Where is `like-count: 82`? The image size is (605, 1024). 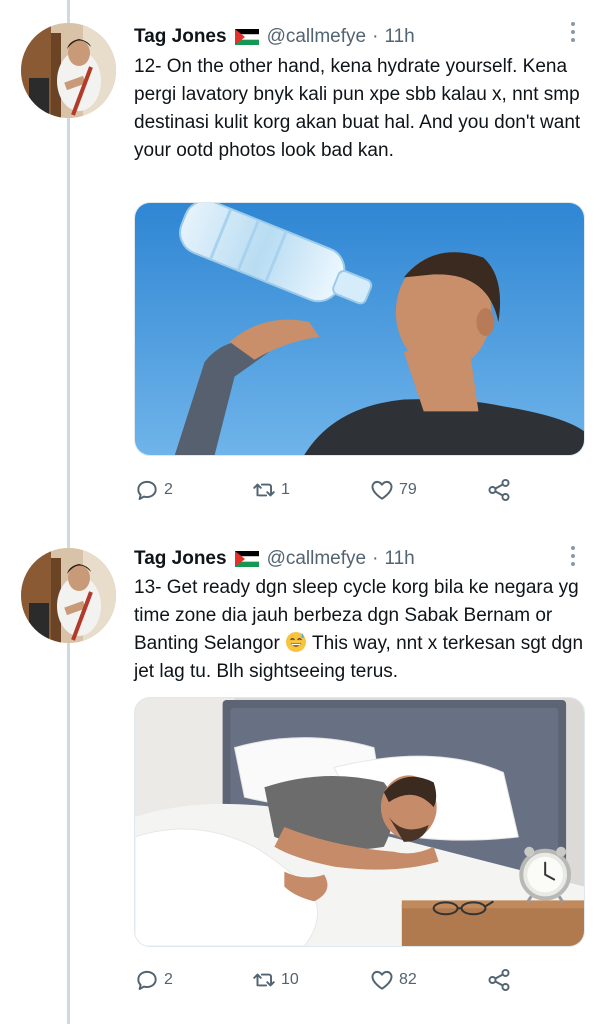 like-count: 82 is located at coordinates (408, 979).